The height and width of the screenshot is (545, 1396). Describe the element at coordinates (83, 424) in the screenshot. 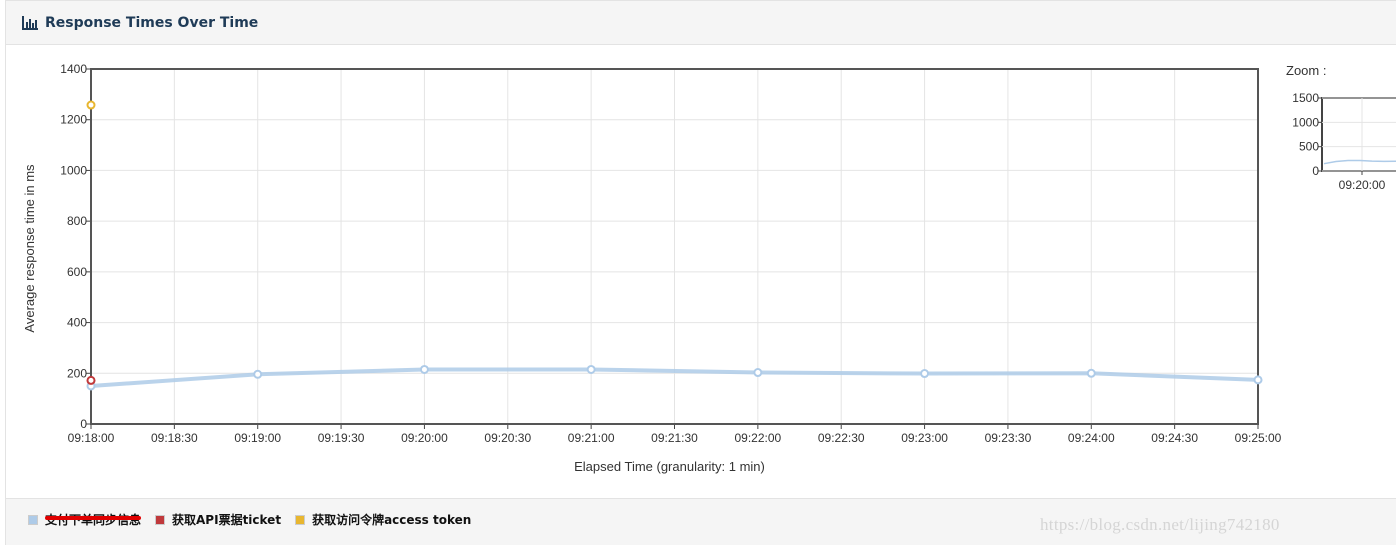

I see `y-tick-label: 0` at that location.